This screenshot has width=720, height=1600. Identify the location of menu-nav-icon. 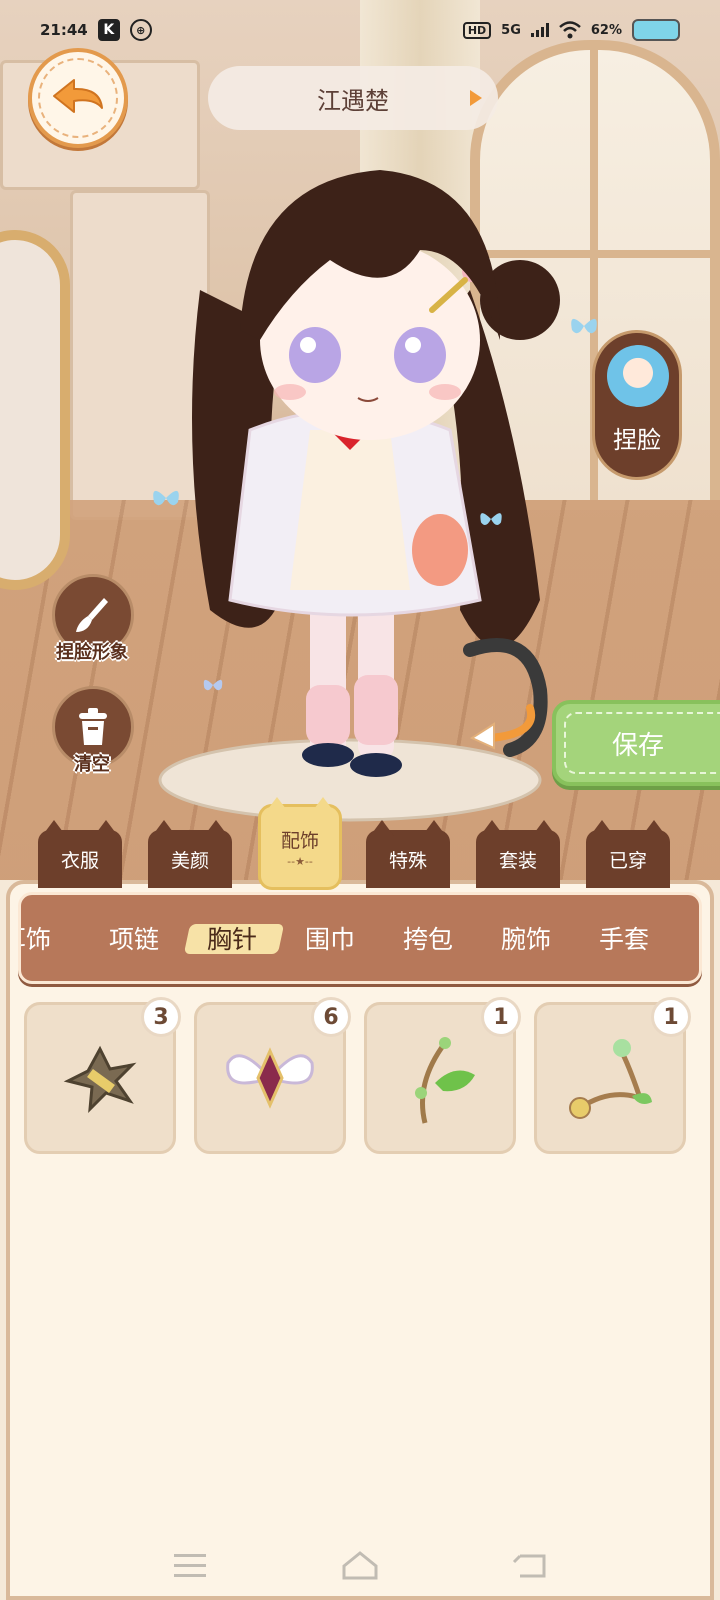
(190, 1565).